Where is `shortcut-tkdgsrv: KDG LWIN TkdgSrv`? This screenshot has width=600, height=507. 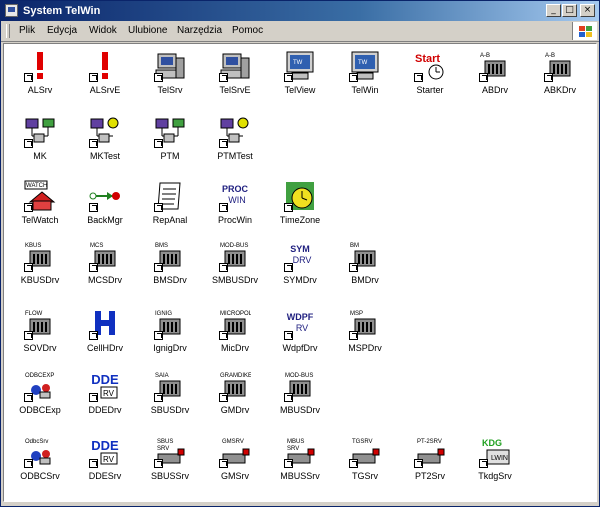 shortcut-tkdgsrv: KDG LWIN TkdgSrv is located at coordinates (495, 464).